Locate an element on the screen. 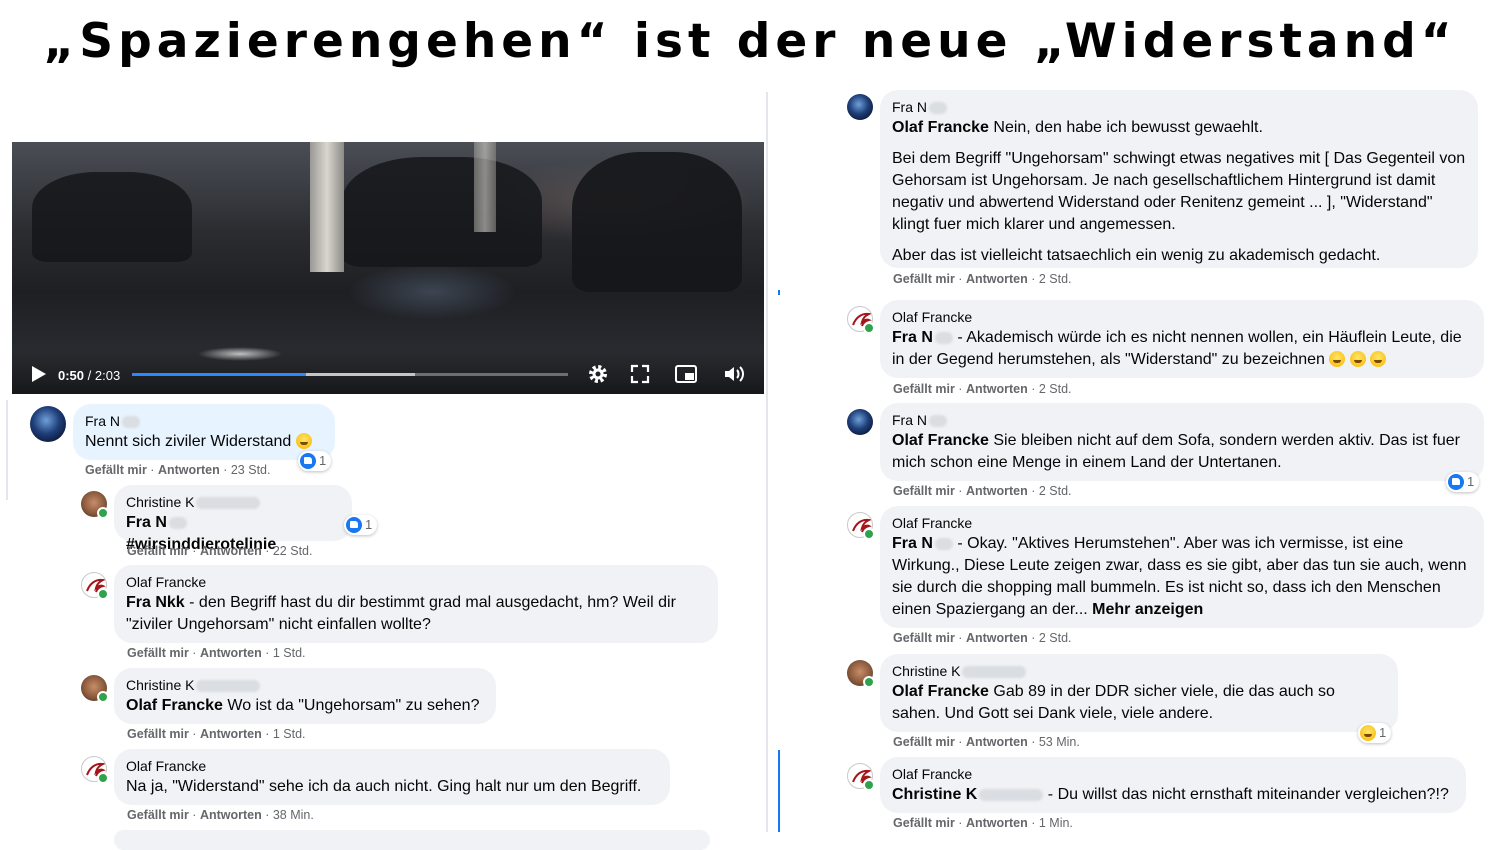  tongue-emoji-icon is located at coordinates (1368, 732).